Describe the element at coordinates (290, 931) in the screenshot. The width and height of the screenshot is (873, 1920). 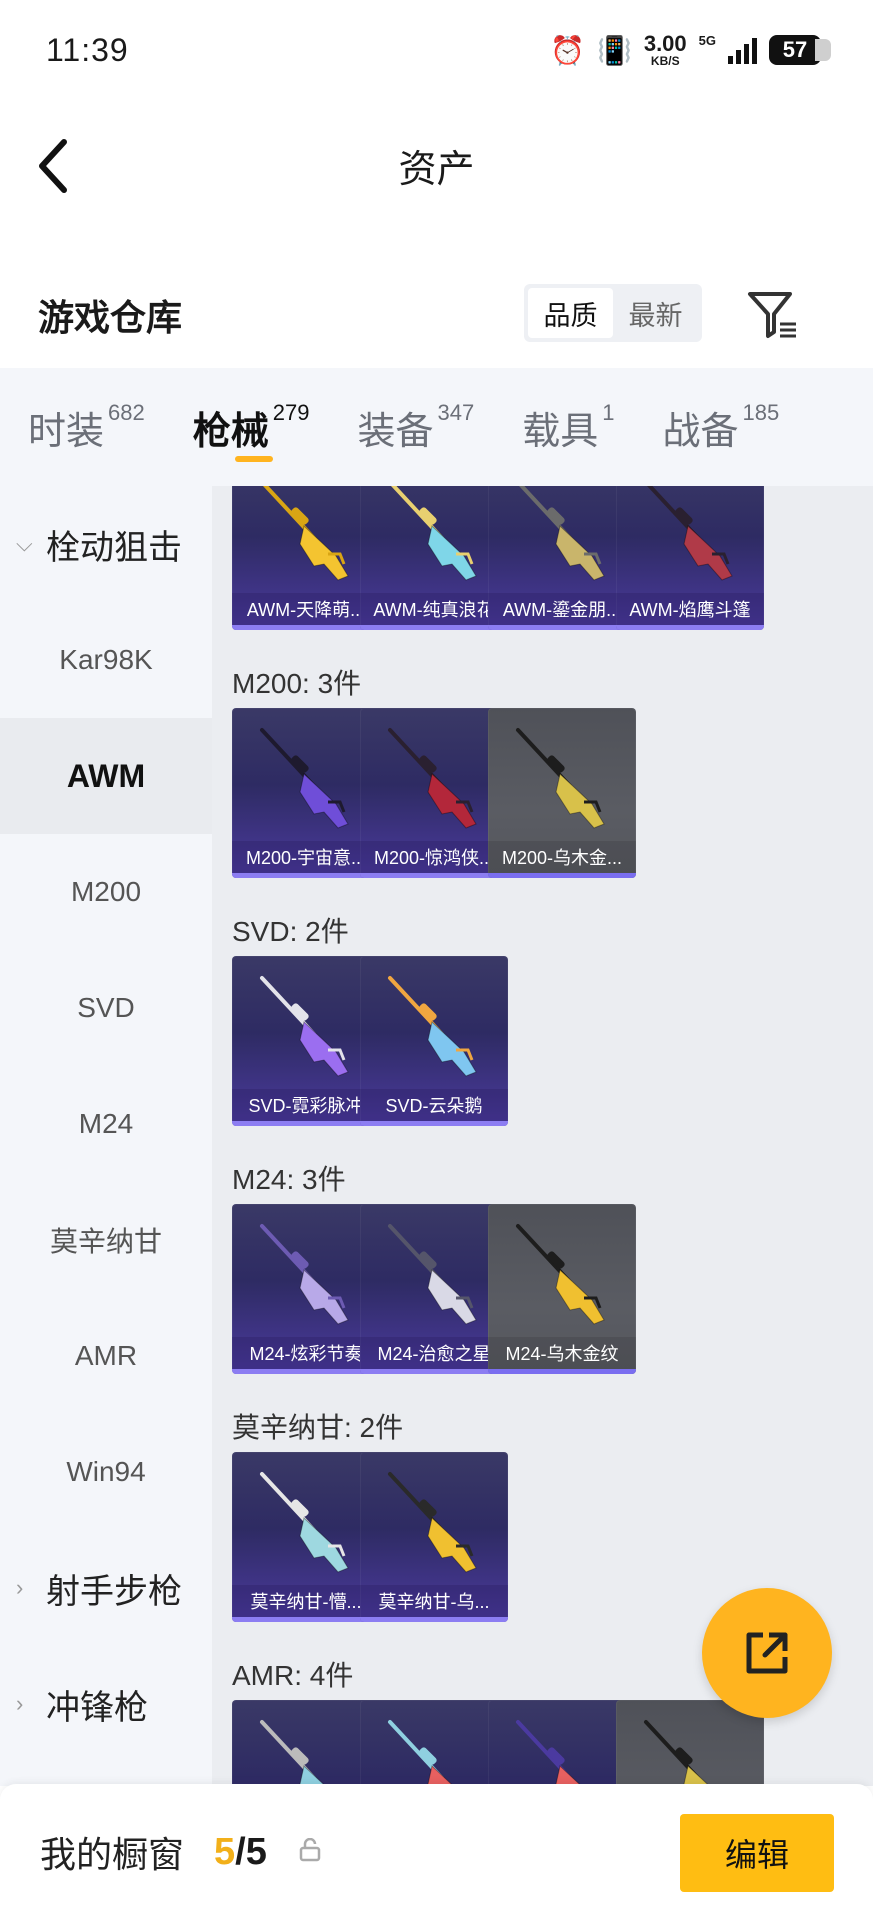
I see `section-title: SVD: 2件` at that location.